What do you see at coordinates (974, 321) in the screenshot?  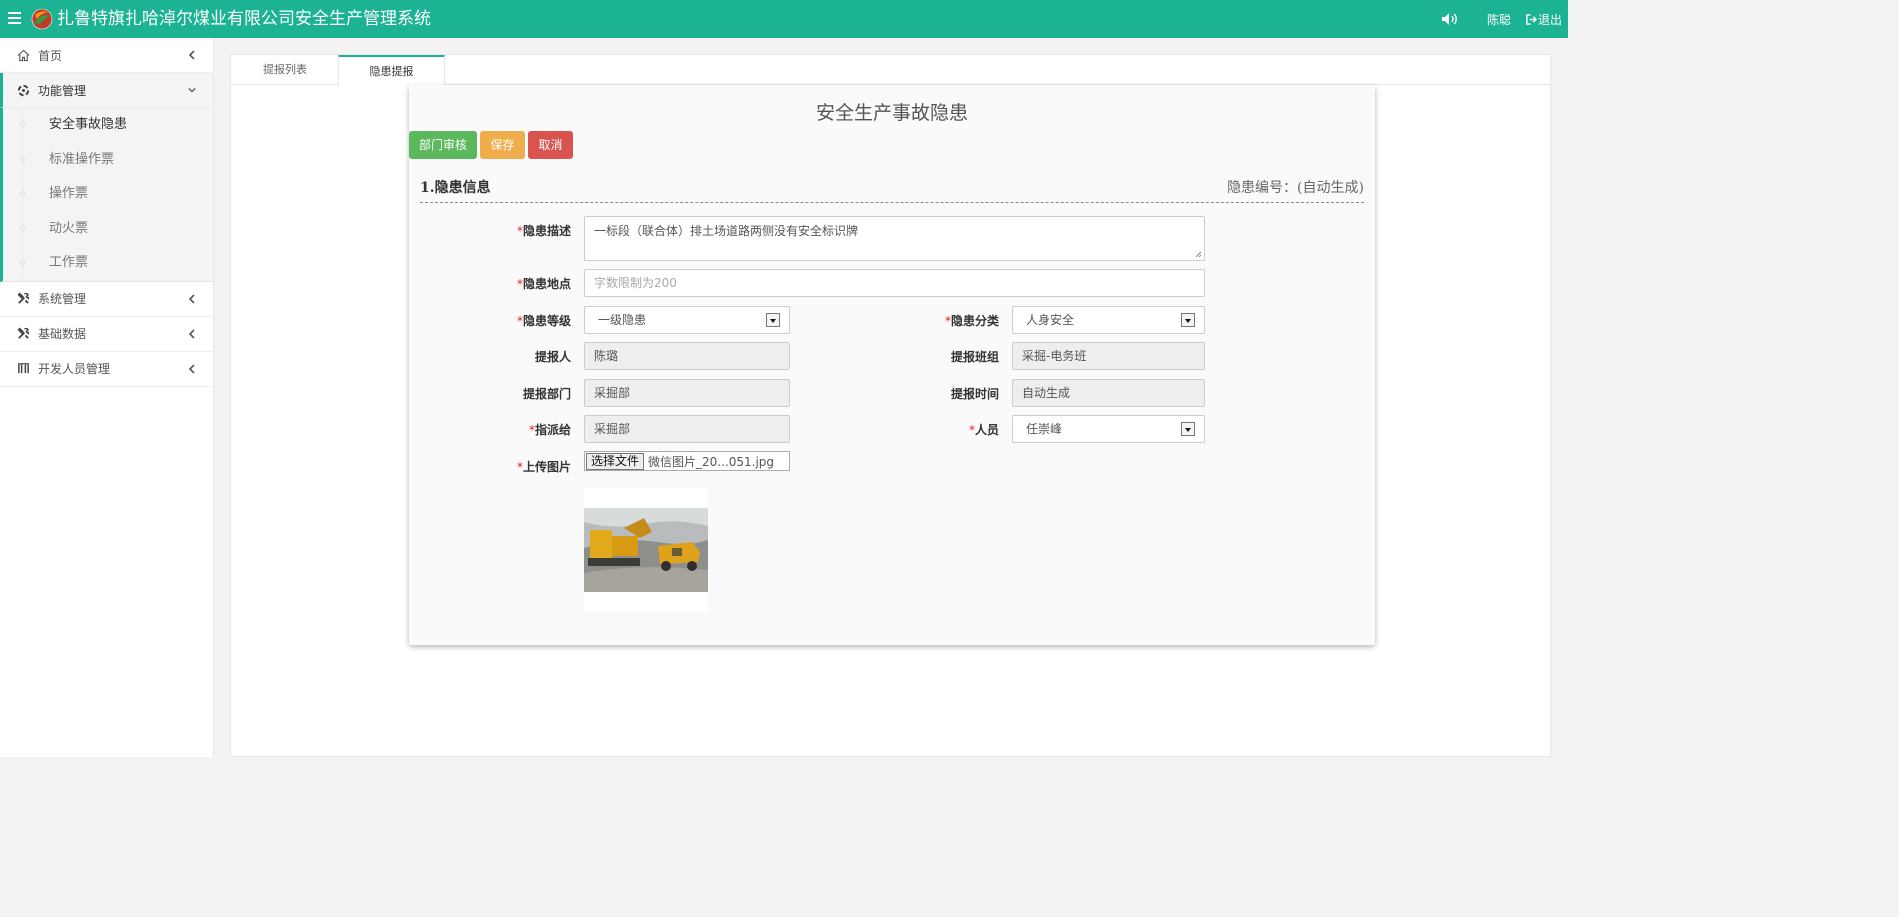 I see `field-label-text: 隐患分类` at bounding box center [974, 321].